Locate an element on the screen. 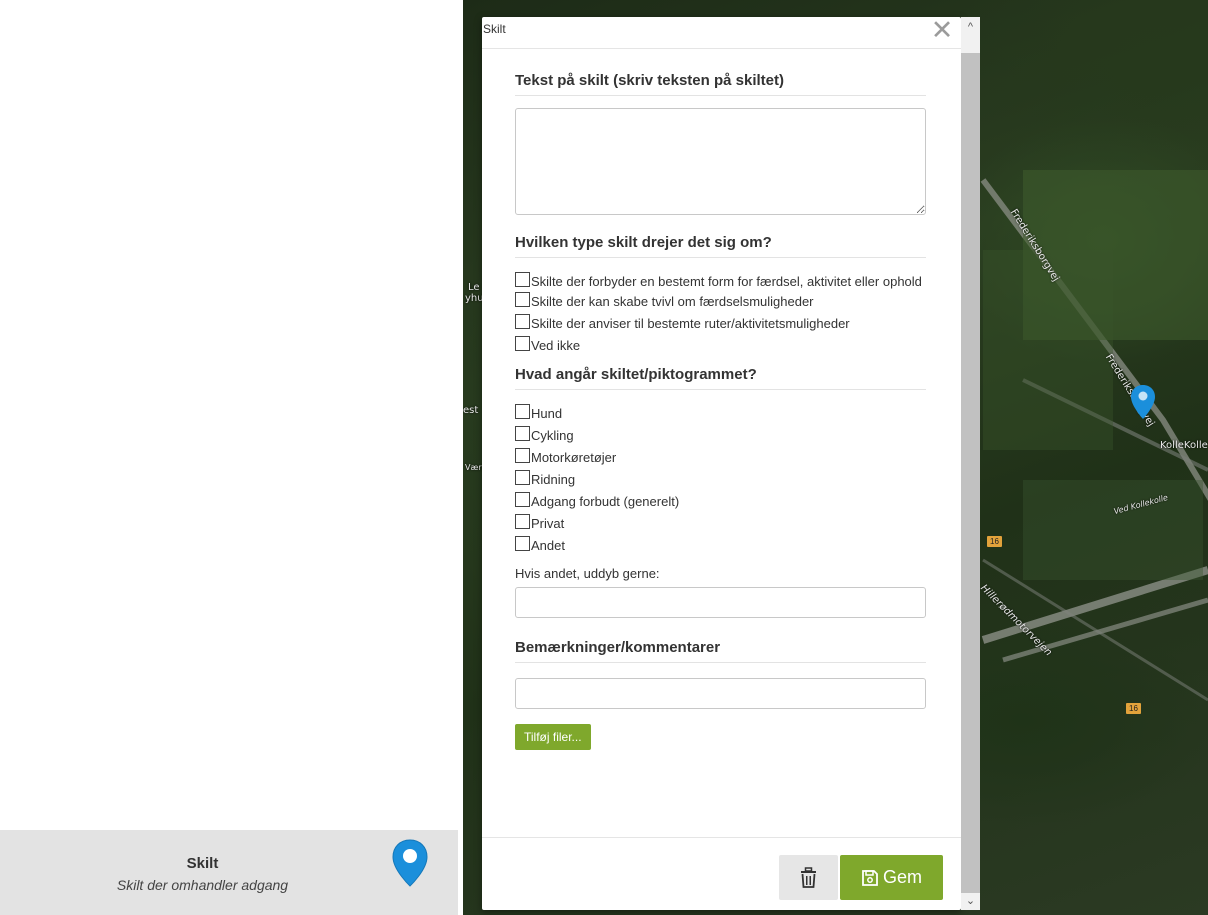 The image size is (1208, 915). checkbox-label: Hund is located at coordinates (547, 413).